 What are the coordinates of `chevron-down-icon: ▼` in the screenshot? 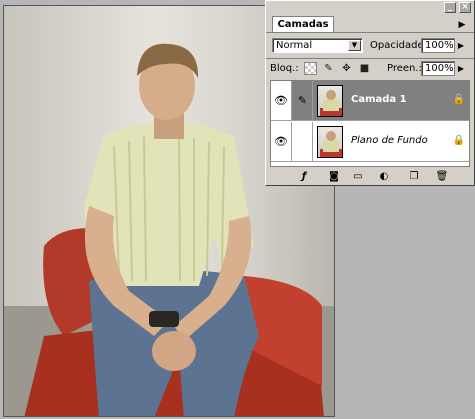 It's located at (354, 45).